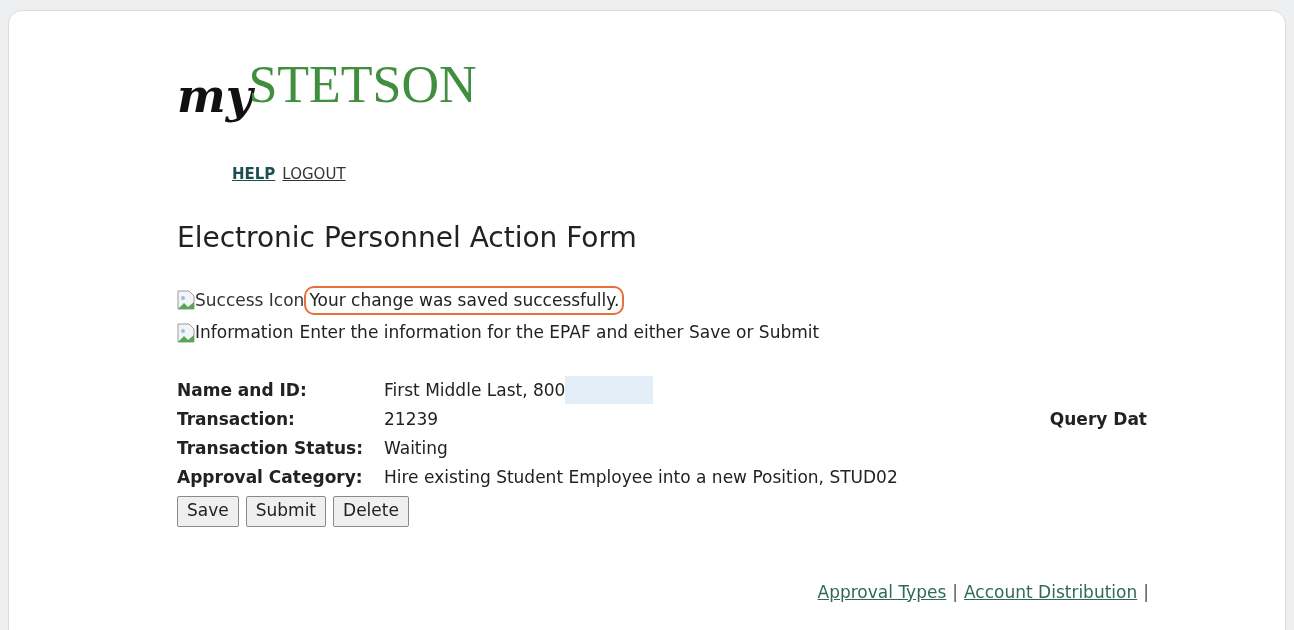 This screenshot has height=630, width=1294. Describe the element at coordinates (641, 477) in the screenshot. I see `field-value: Hire existing Student Employee into a new Position, STUD02` at that location.